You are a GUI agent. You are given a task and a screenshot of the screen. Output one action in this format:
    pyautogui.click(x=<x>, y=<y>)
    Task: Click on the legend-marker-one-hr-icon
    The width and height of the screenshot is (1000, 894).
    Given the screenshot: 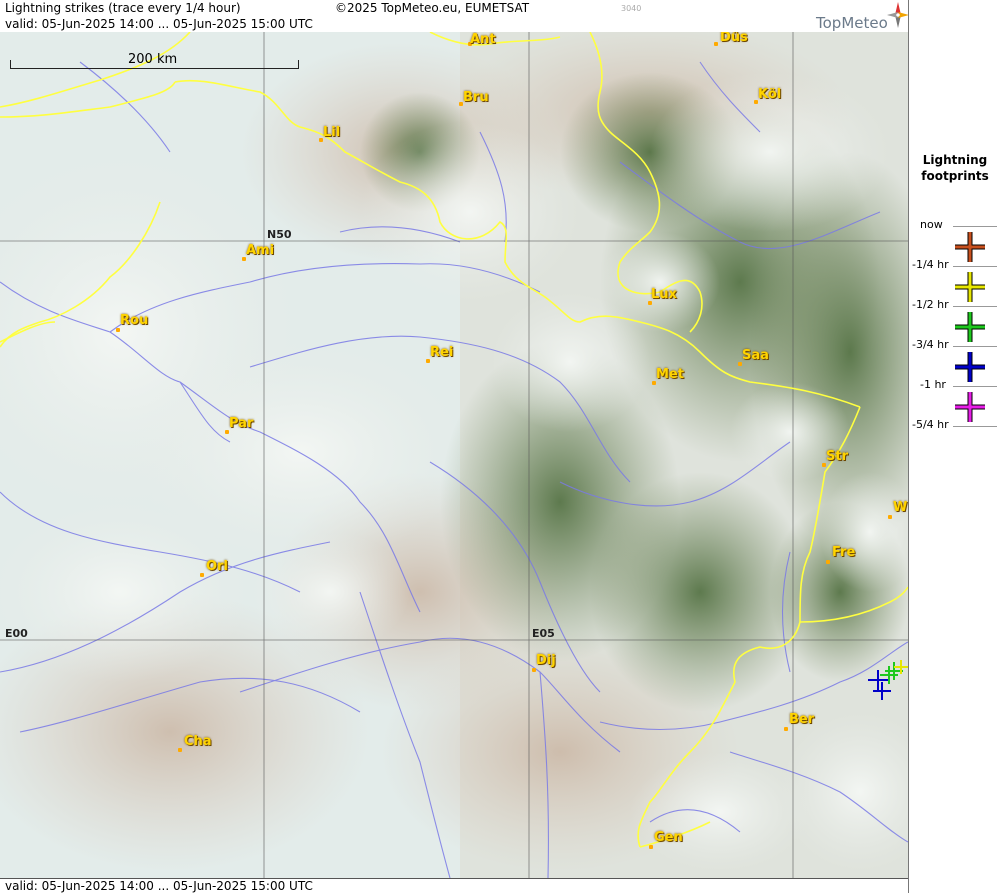 What is the action you would take?
    pyautogui.click(x=970, y=367)
    